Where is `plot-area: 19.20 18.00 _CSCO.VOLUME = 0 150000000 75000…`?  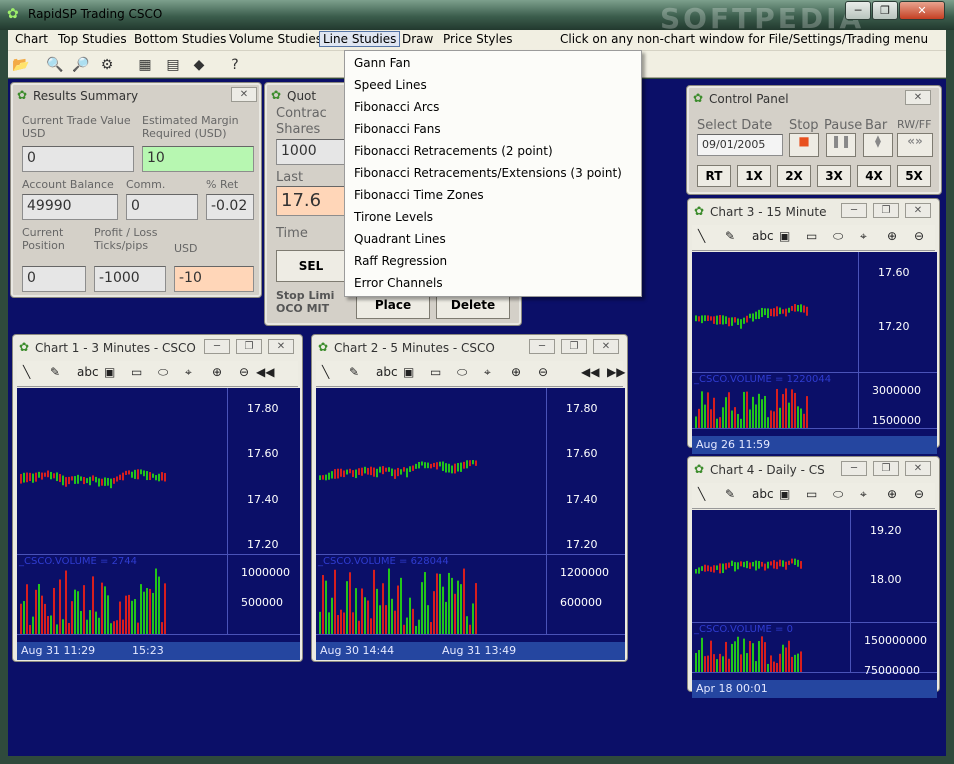 plot-area: 19.20 18.00 _CSCO.VOLUME = 0 150000000 75000… is located at coordinates (814, 604).